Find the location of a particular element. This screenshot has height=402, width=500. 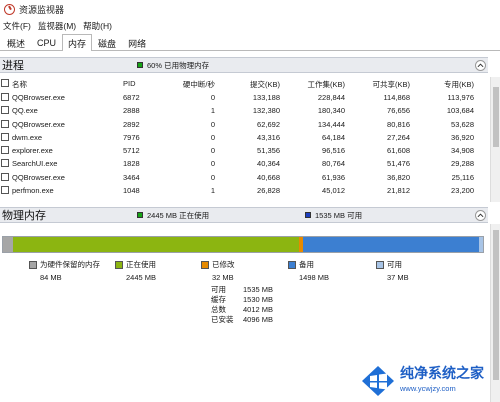

available-summary: 1535 MB 可用 is located at coordinates (333, 215).